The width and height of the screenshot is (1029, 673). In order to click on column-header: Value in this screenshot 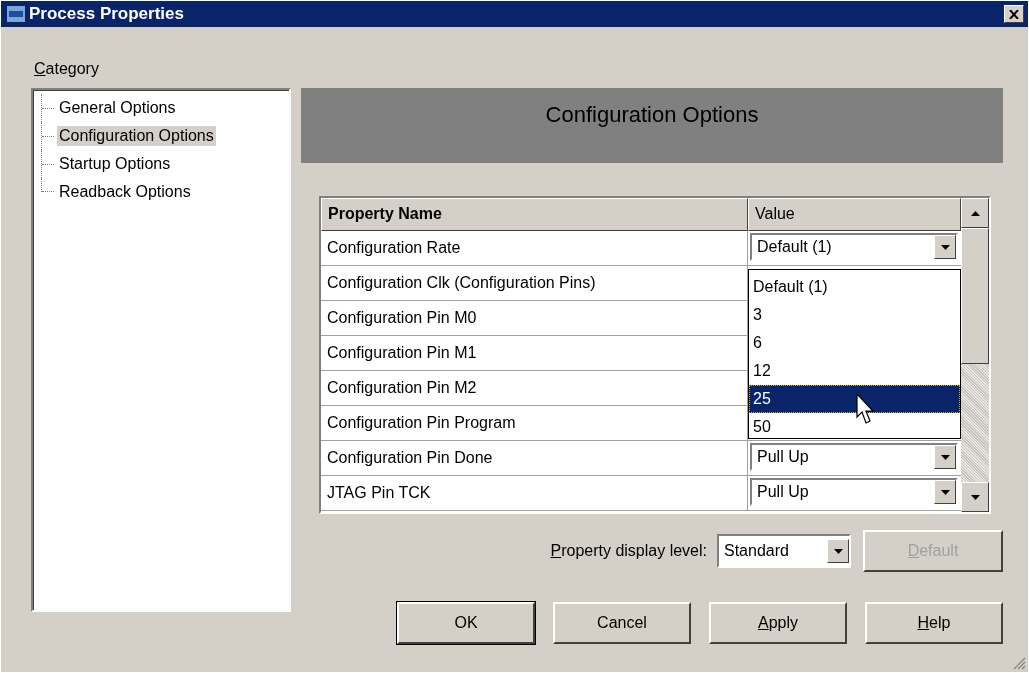, I will do `click(854, 214)`.